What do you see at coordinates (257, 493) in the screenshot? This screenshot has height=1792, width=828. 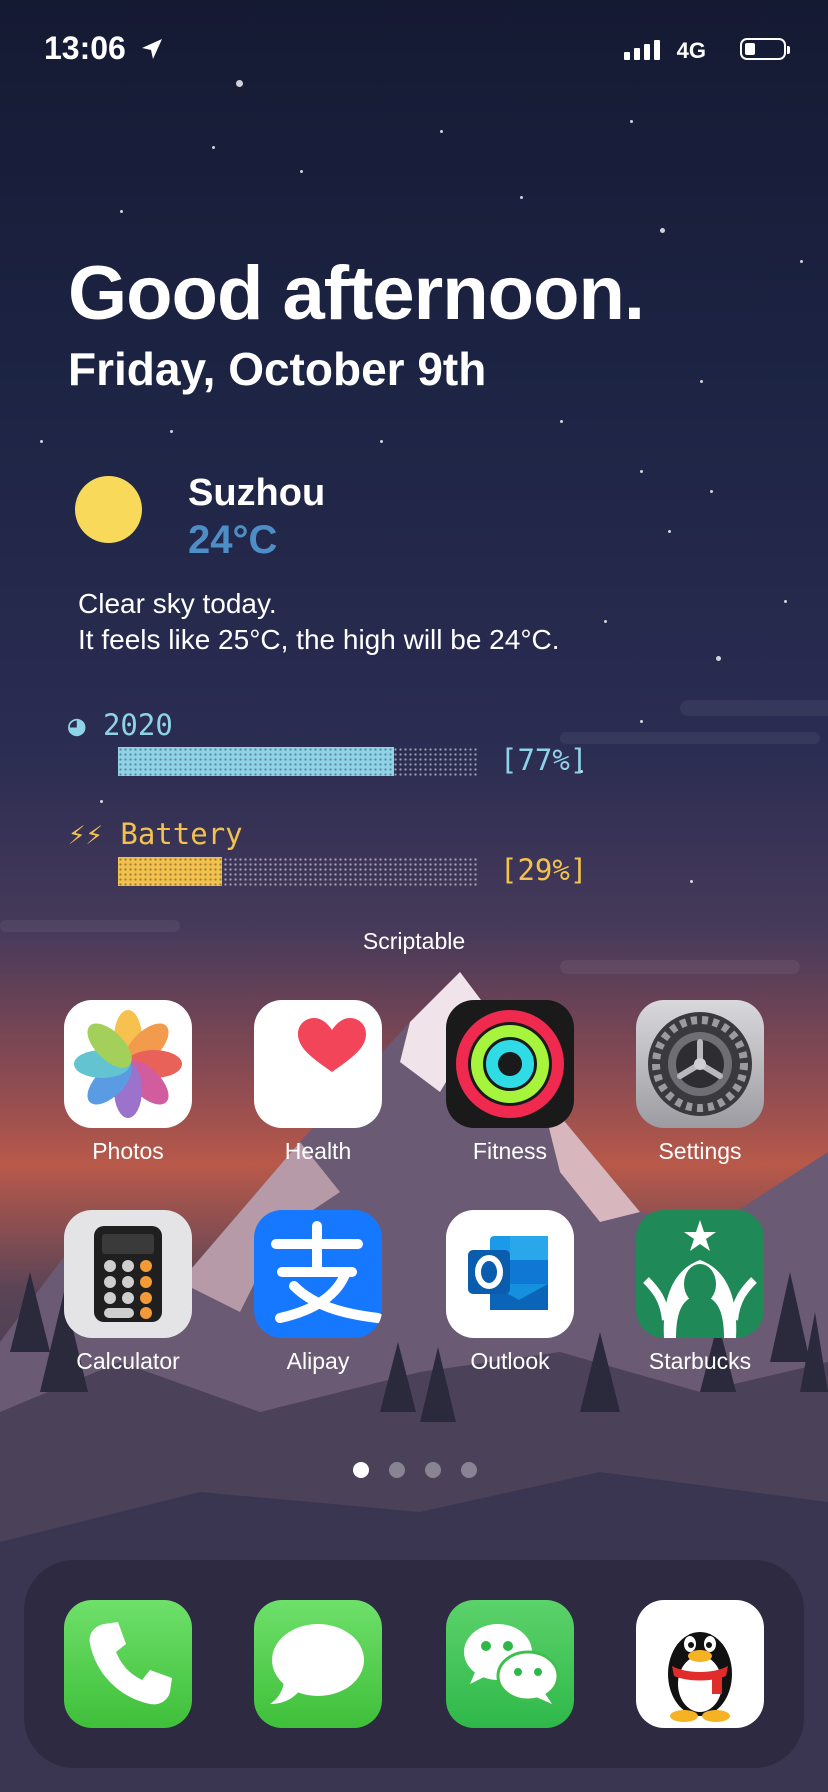 I see `weather-city: Suzhou` at bounding box center [257, 493].